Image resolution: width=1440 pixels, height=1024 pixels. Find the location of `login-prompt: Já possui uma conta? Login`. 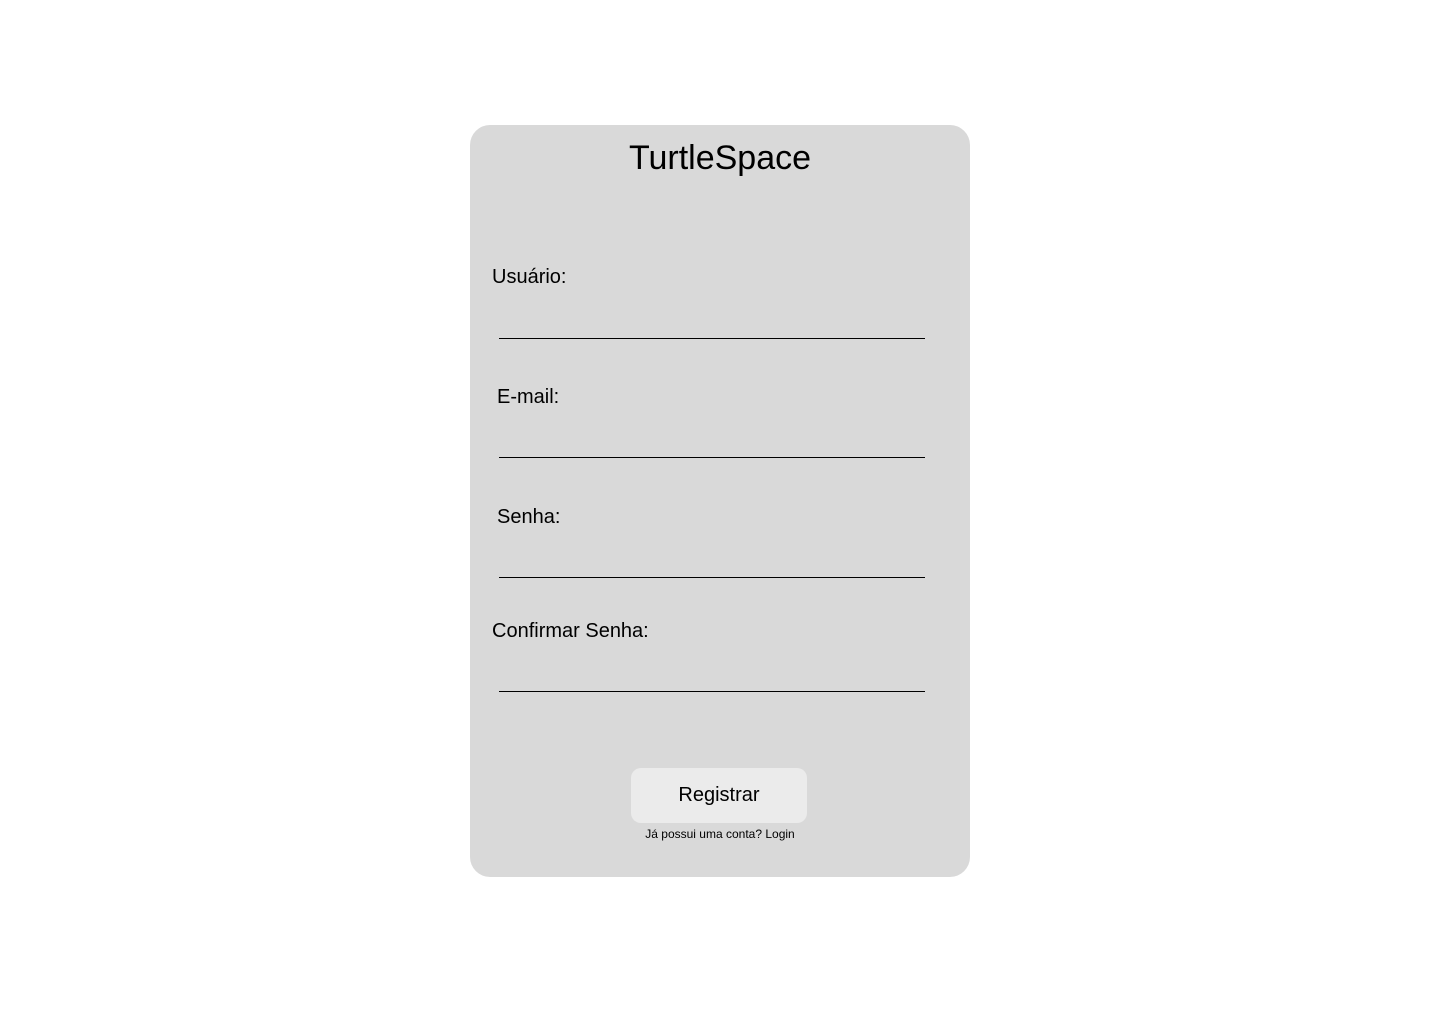

login-prompt: Já possui uma conta? Login is located at coordinates (720, 834).